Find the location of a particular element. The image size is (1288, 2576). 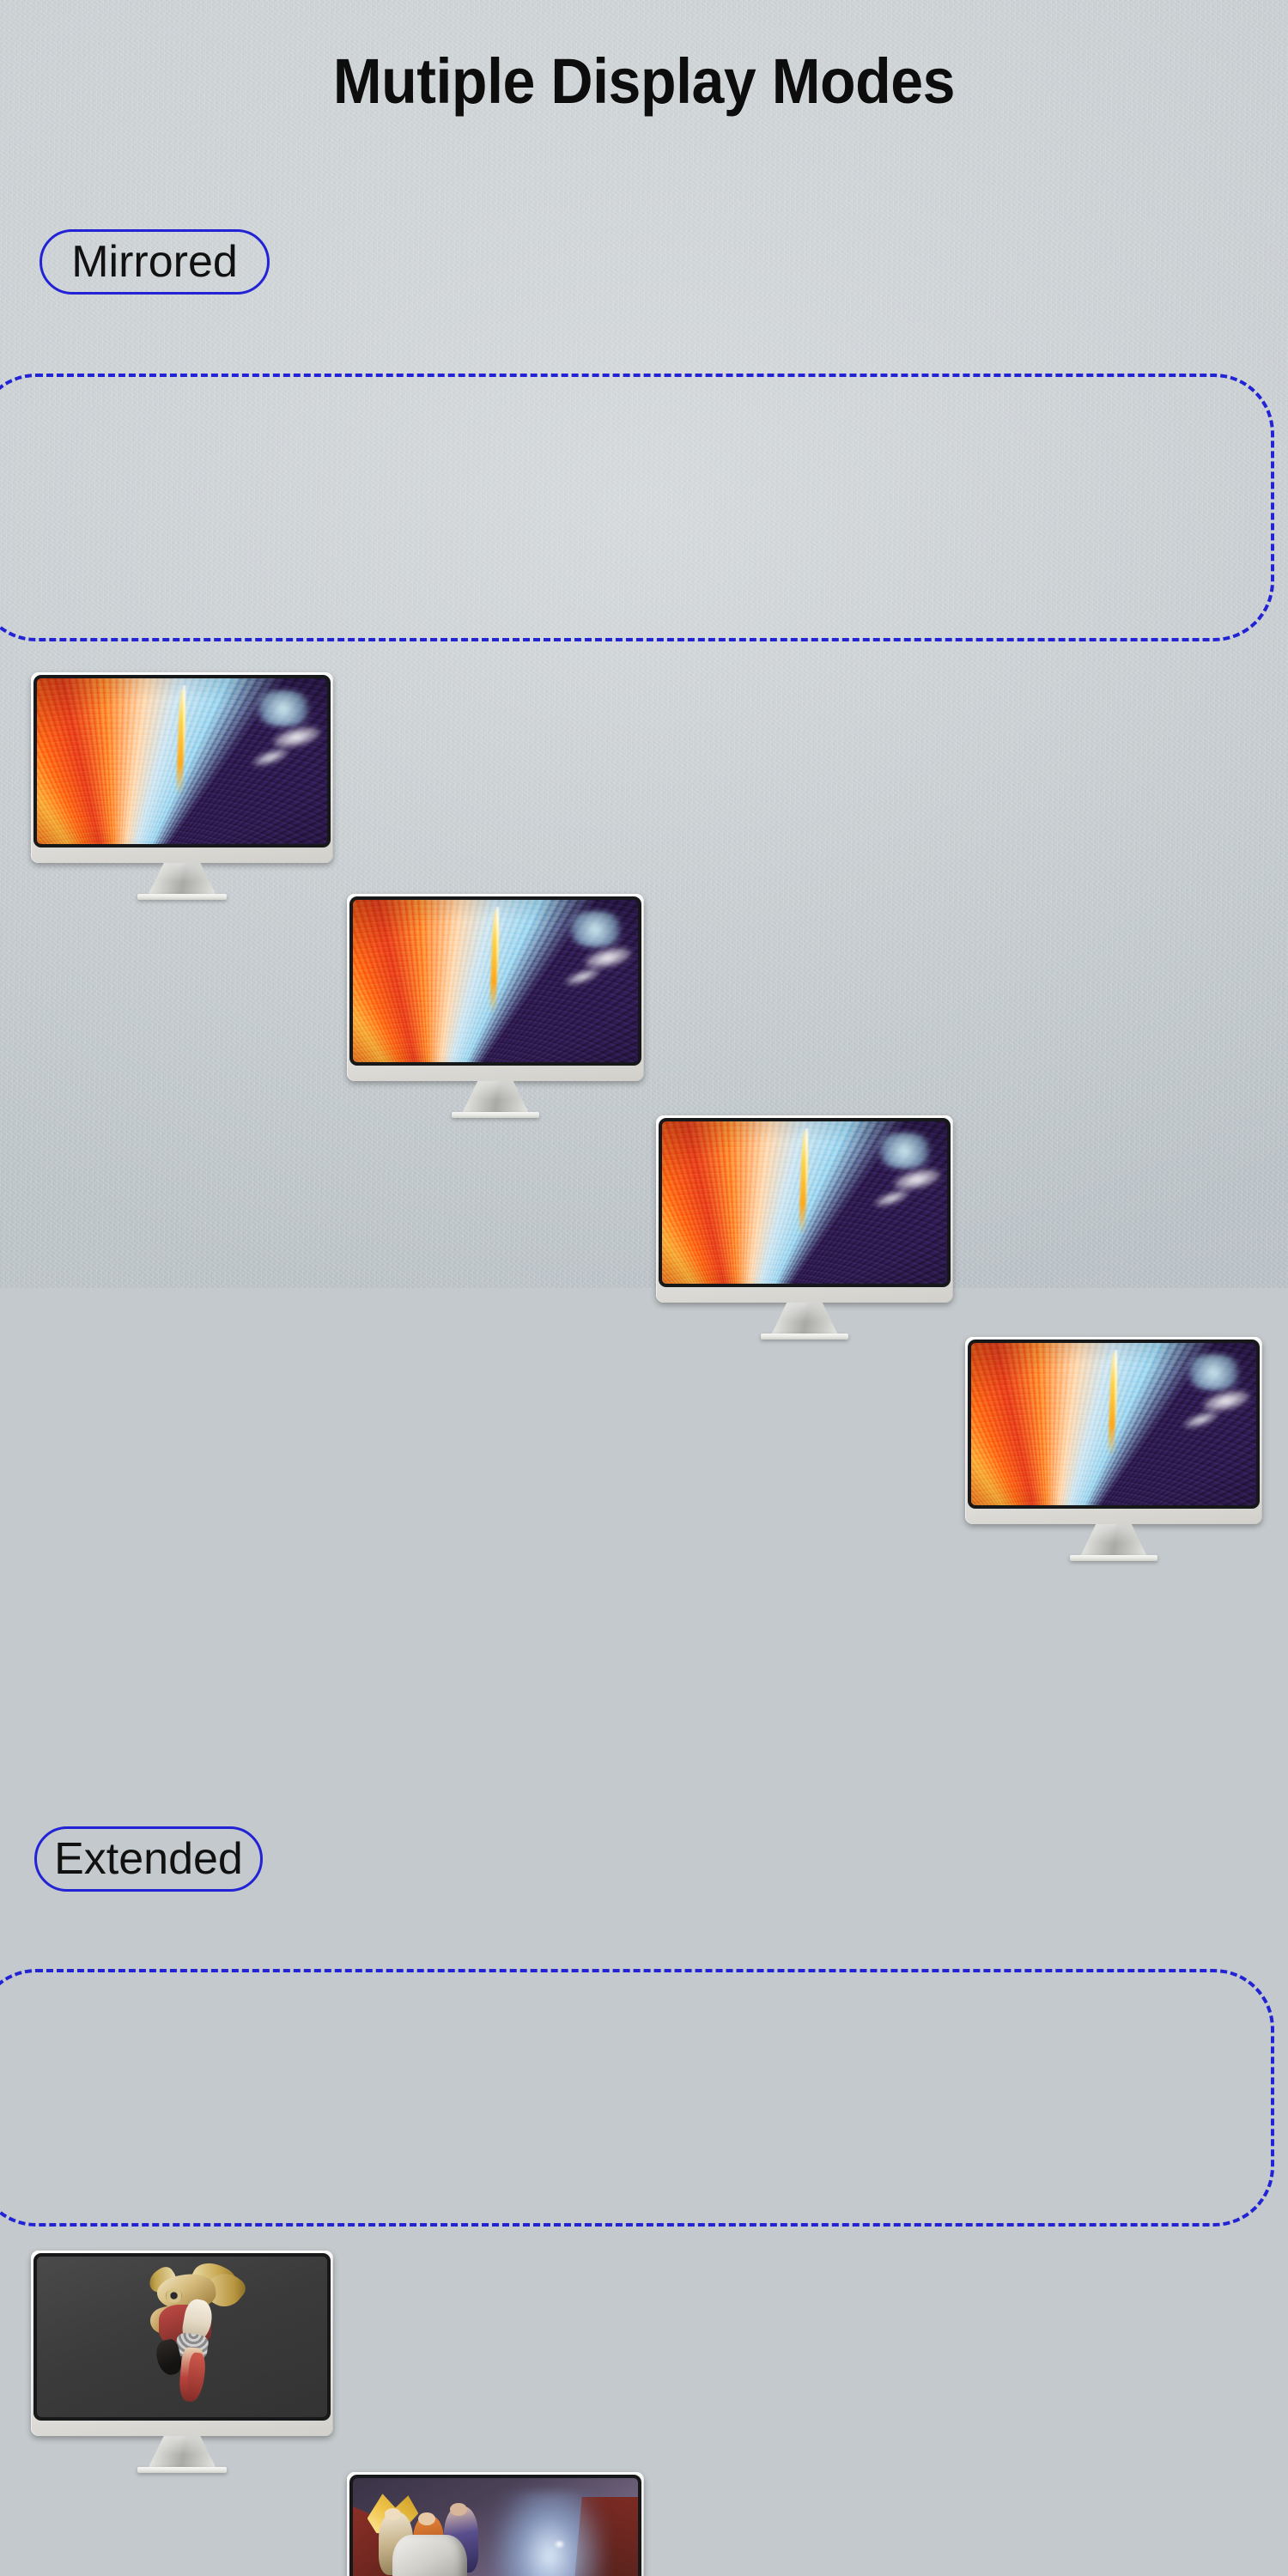

section-label-mirrored: Mirrored is located at coordinates (154, 262).